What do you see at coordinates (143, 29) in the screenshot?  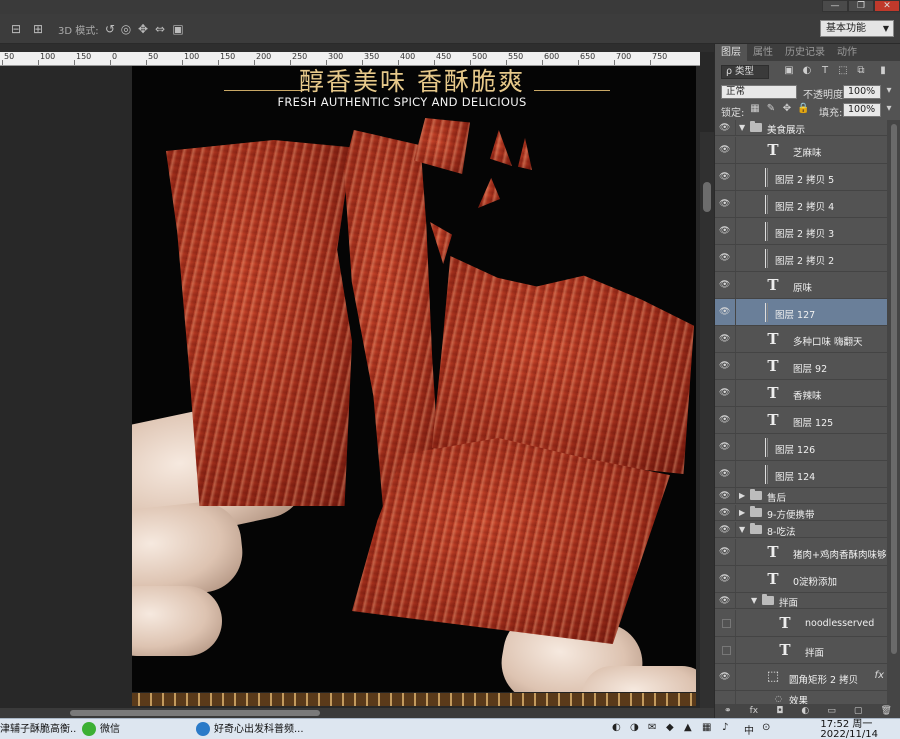 I see `3d-pan-icon: ✥` at bounding box center [143, 29].